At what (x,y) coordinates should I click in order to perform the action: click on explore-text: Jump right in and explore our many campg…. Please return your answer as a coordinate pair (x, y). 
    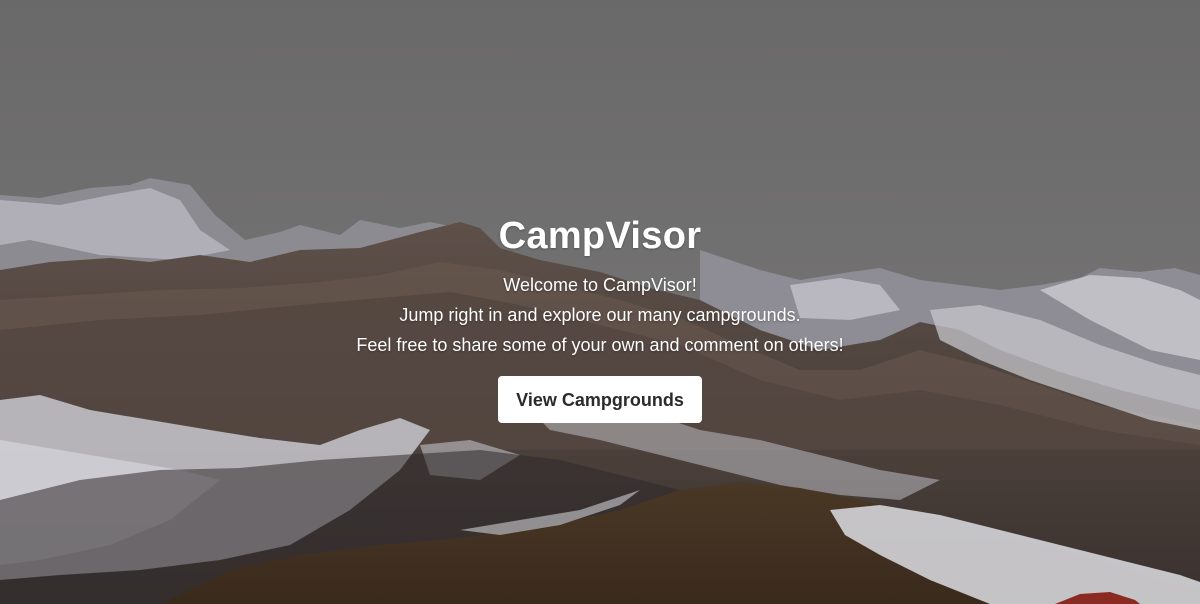
    Looking at the image, I should click on (600, 315).